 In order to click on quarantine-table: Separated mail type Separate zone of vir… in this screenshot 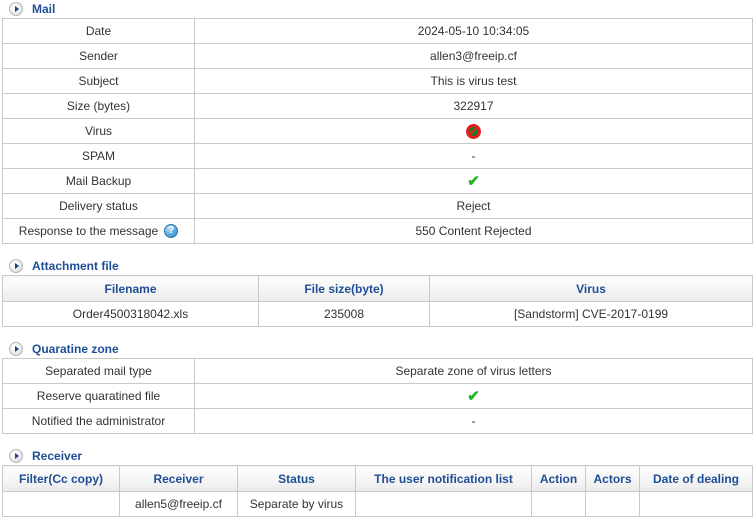, I will do `click(377, 396)`.